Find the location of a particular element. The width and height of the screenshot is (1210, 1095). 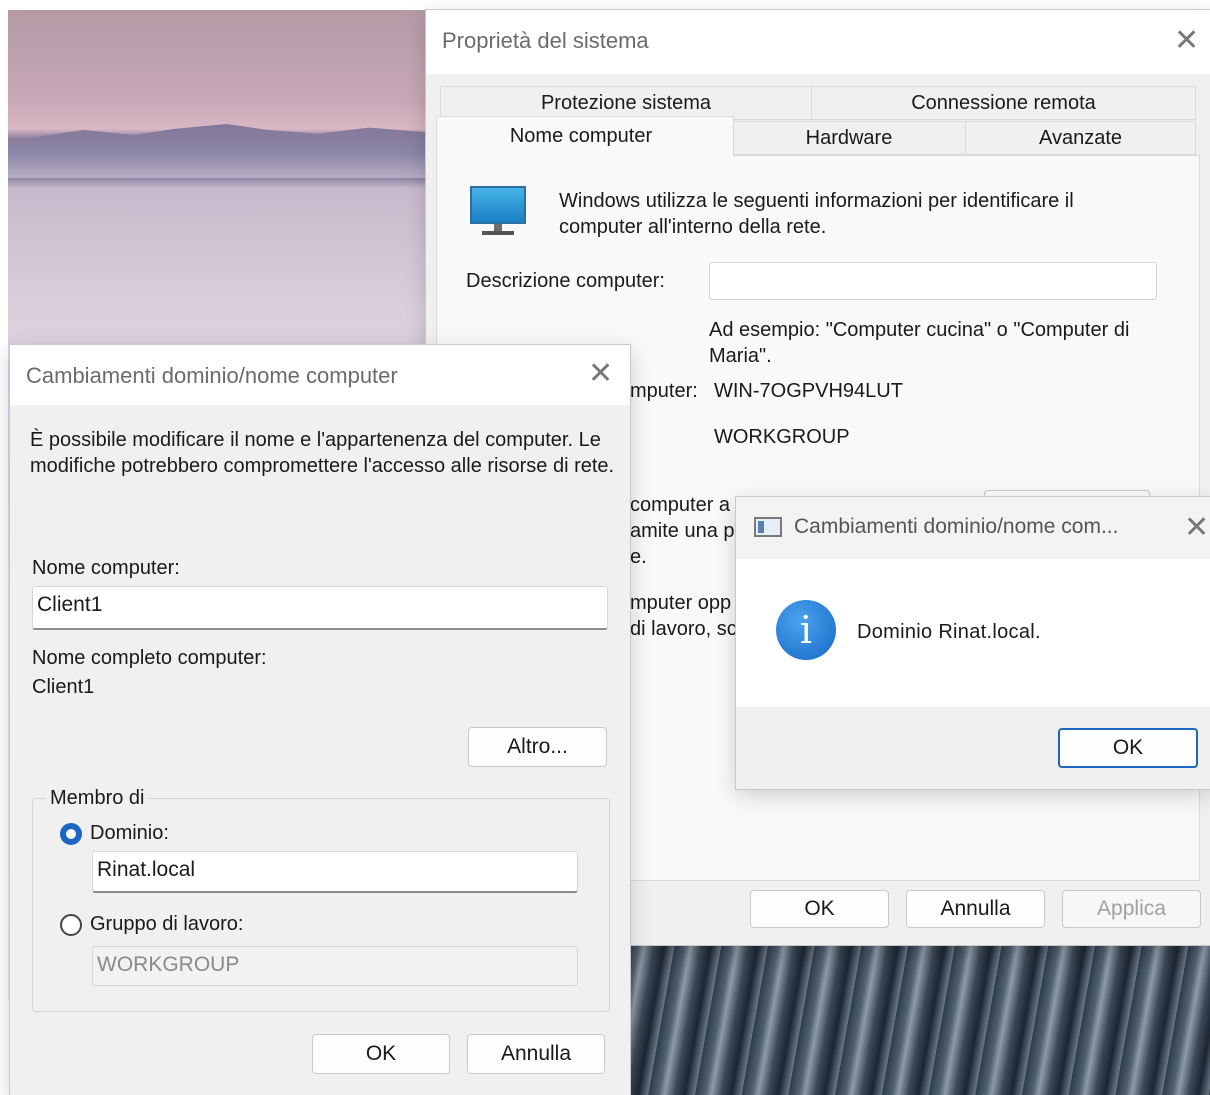

partial-text: computer a u is located at coordinates (688, 505).